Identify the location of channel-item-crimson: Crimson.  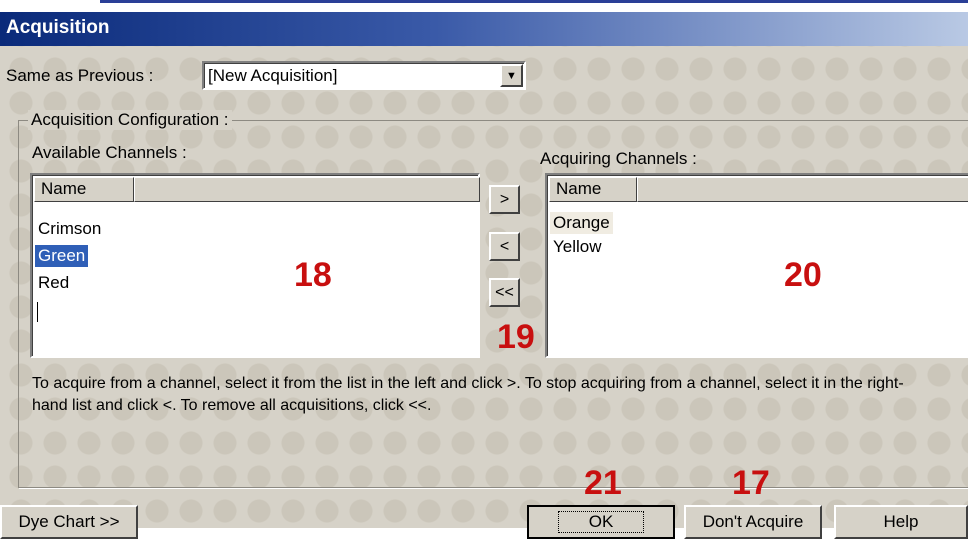
(69, 229).